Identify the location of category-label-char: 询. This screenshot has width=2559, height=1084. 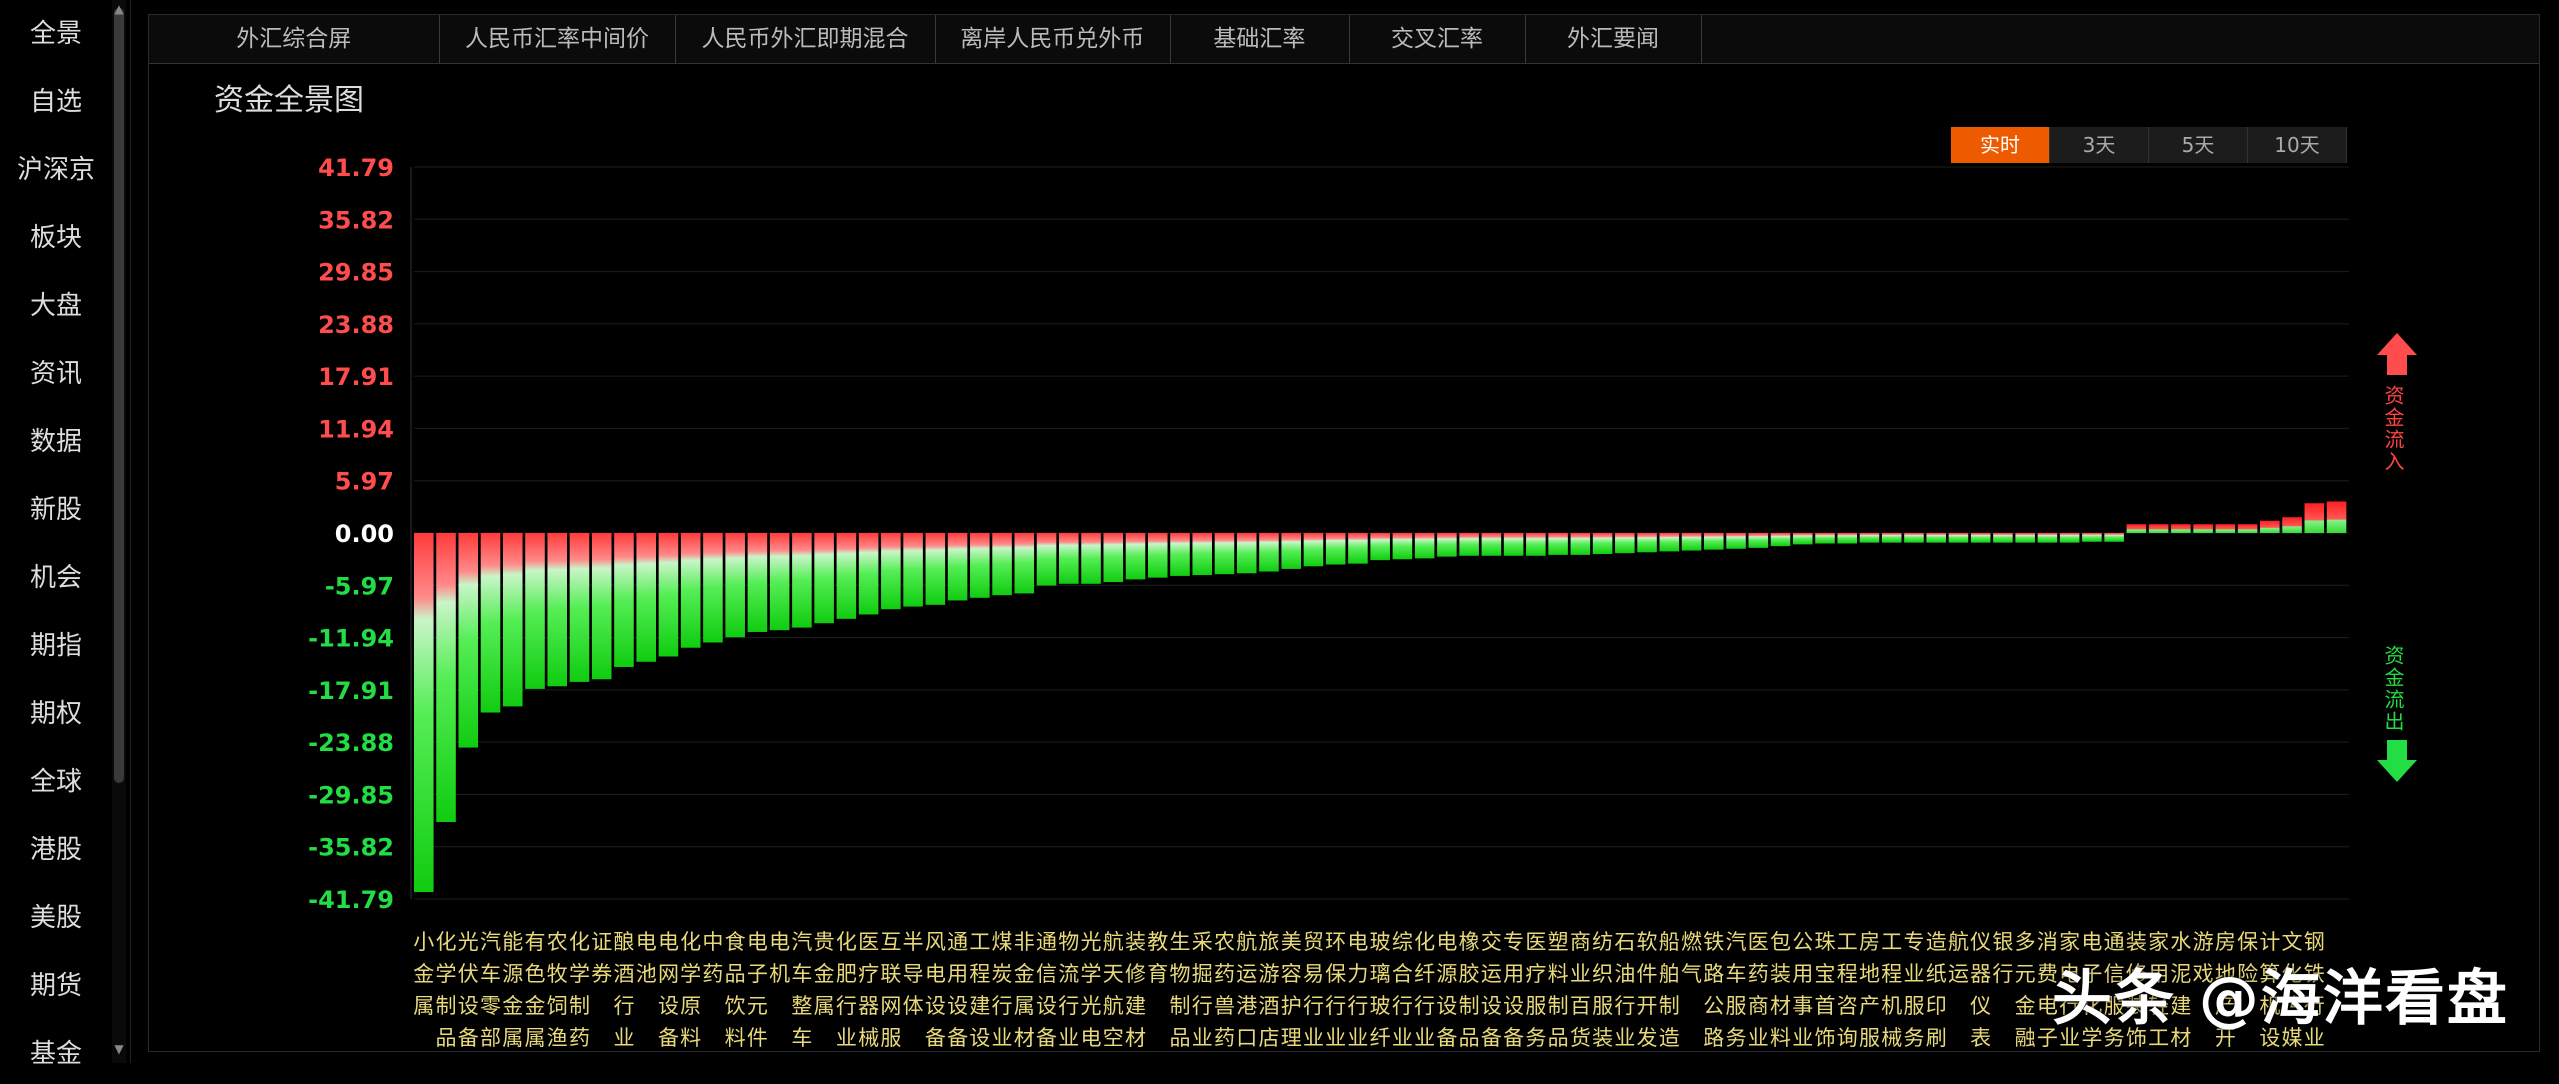
(1847, 1038).